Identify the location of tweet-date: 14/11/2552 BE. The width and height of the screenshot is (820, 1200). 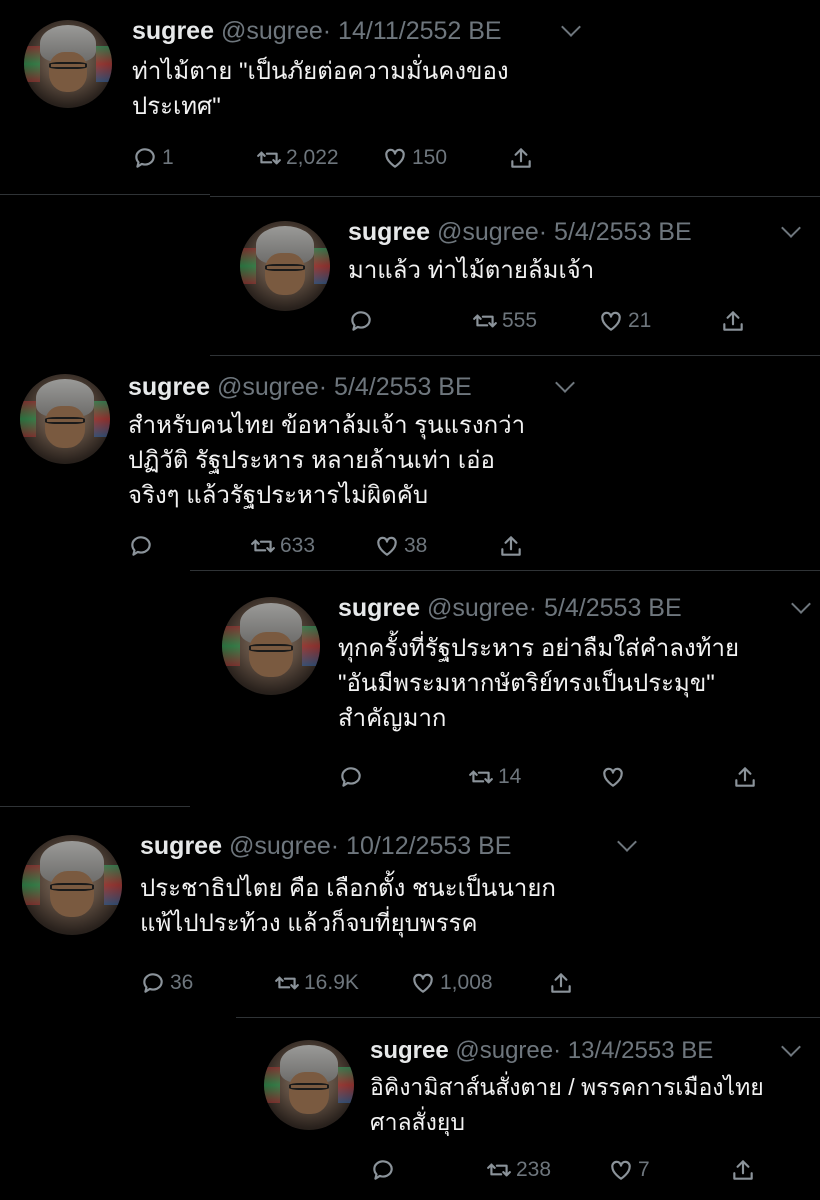
(420, 31).